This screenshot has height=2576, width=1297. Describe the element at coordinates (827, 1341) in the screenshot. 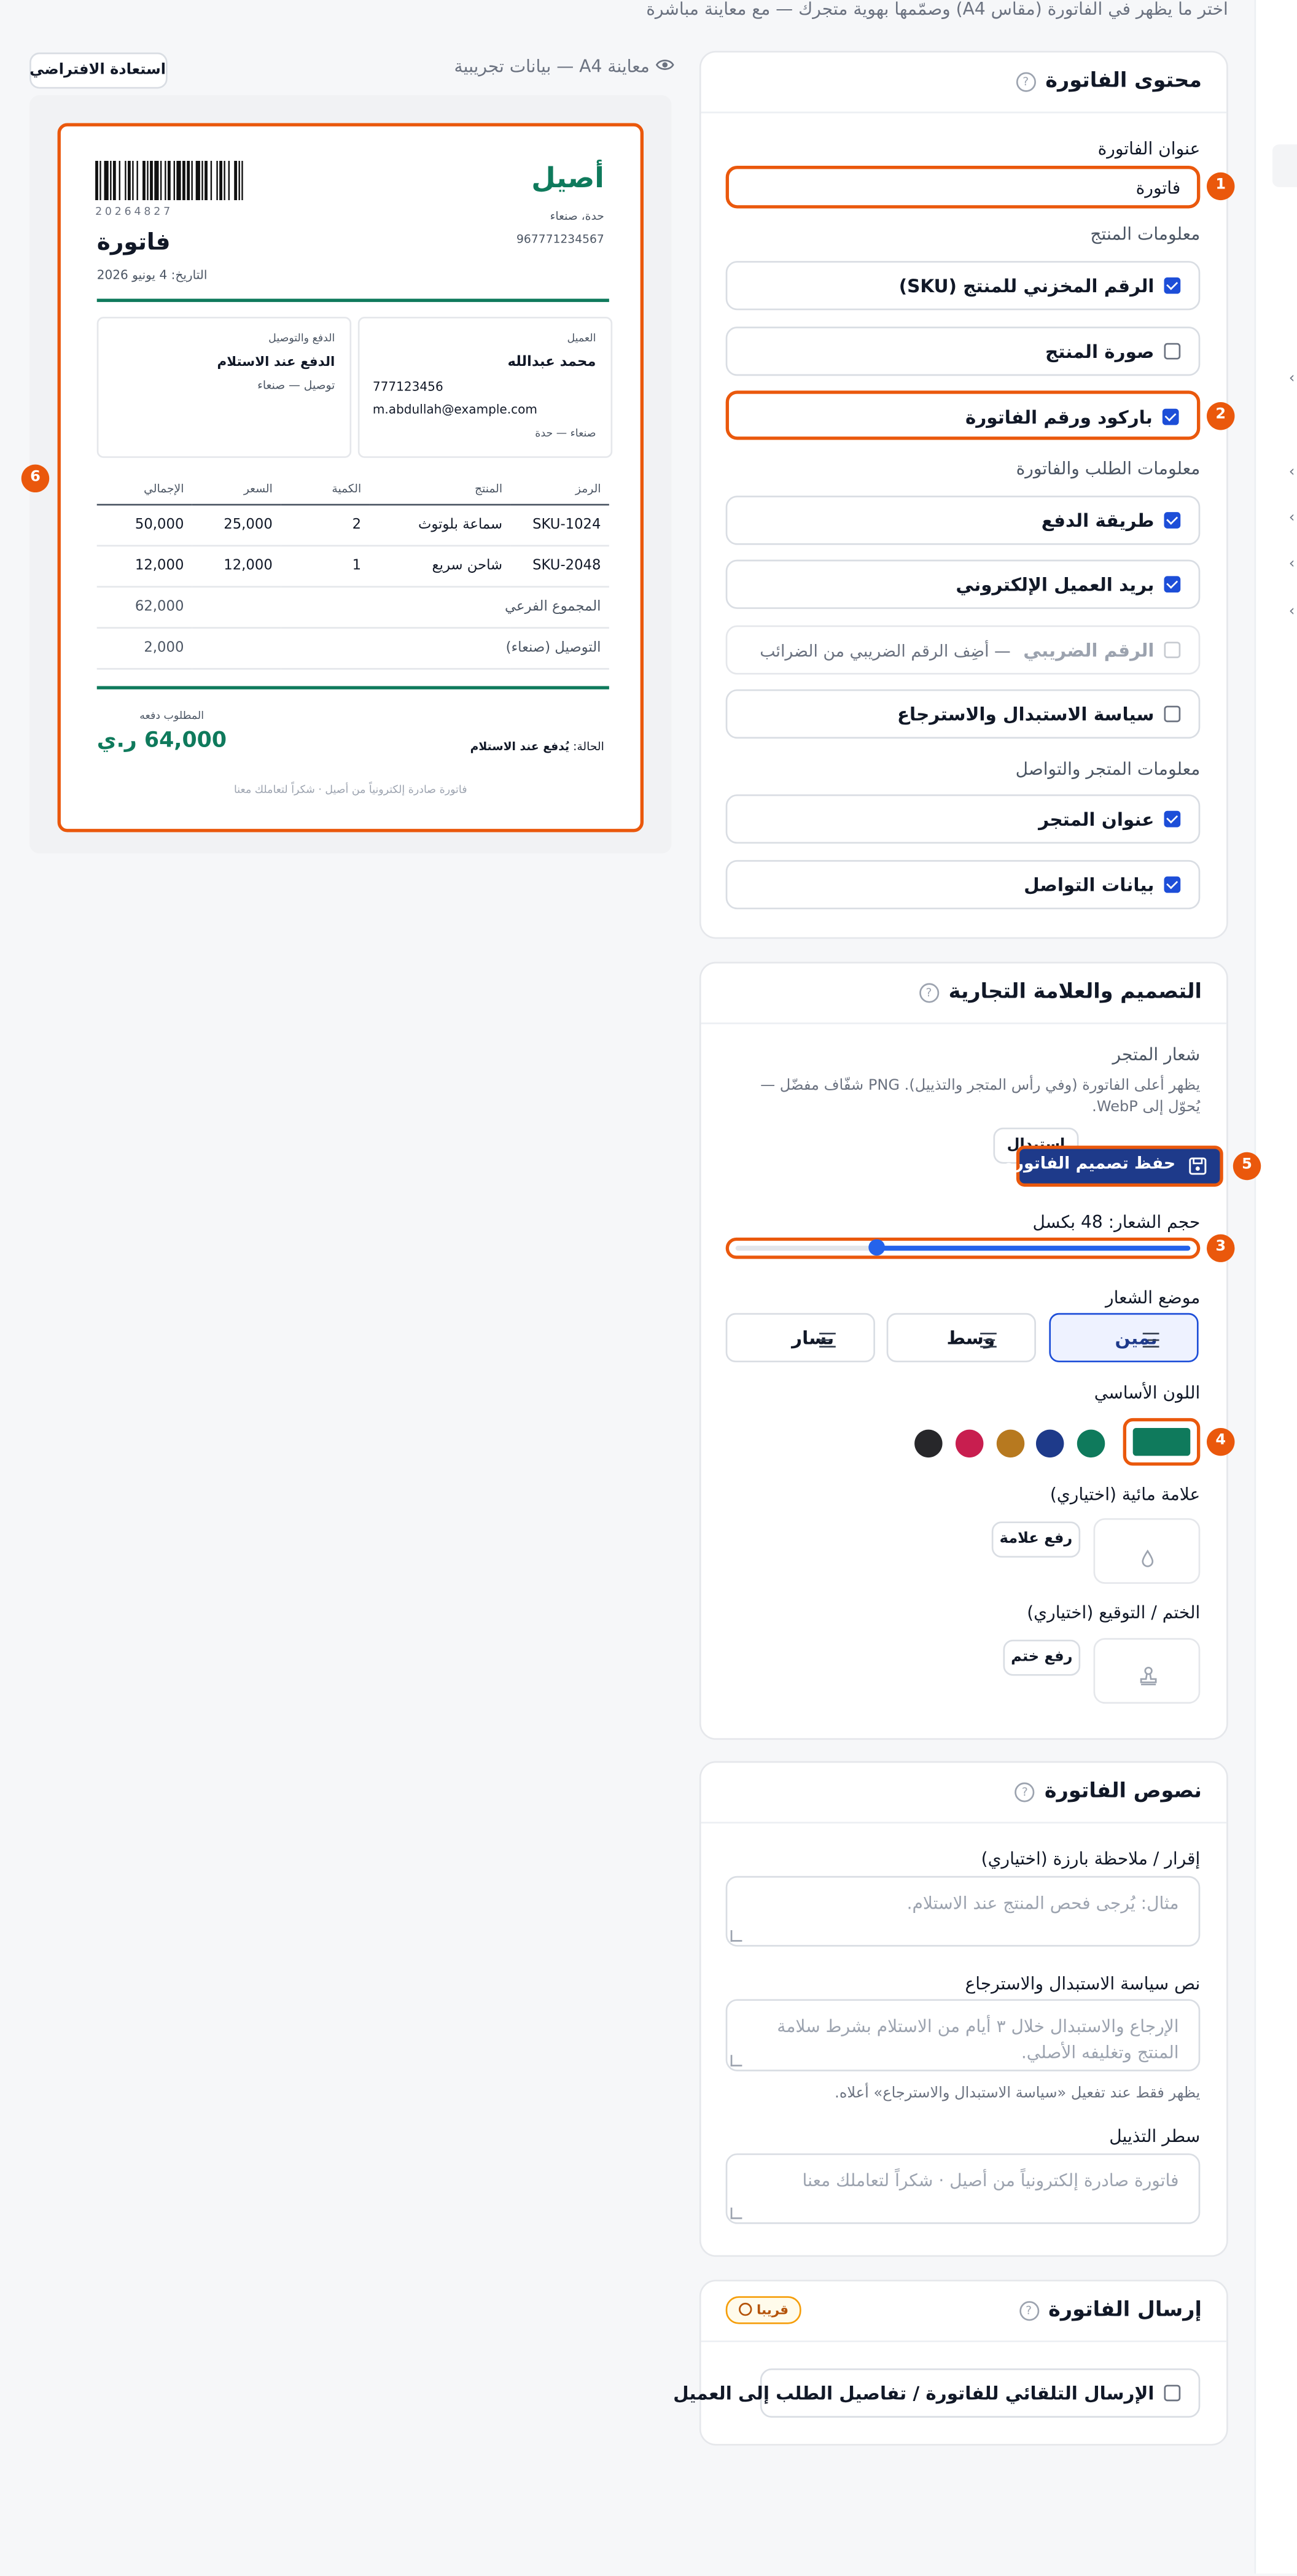

I see `align-left-icon` at that location.